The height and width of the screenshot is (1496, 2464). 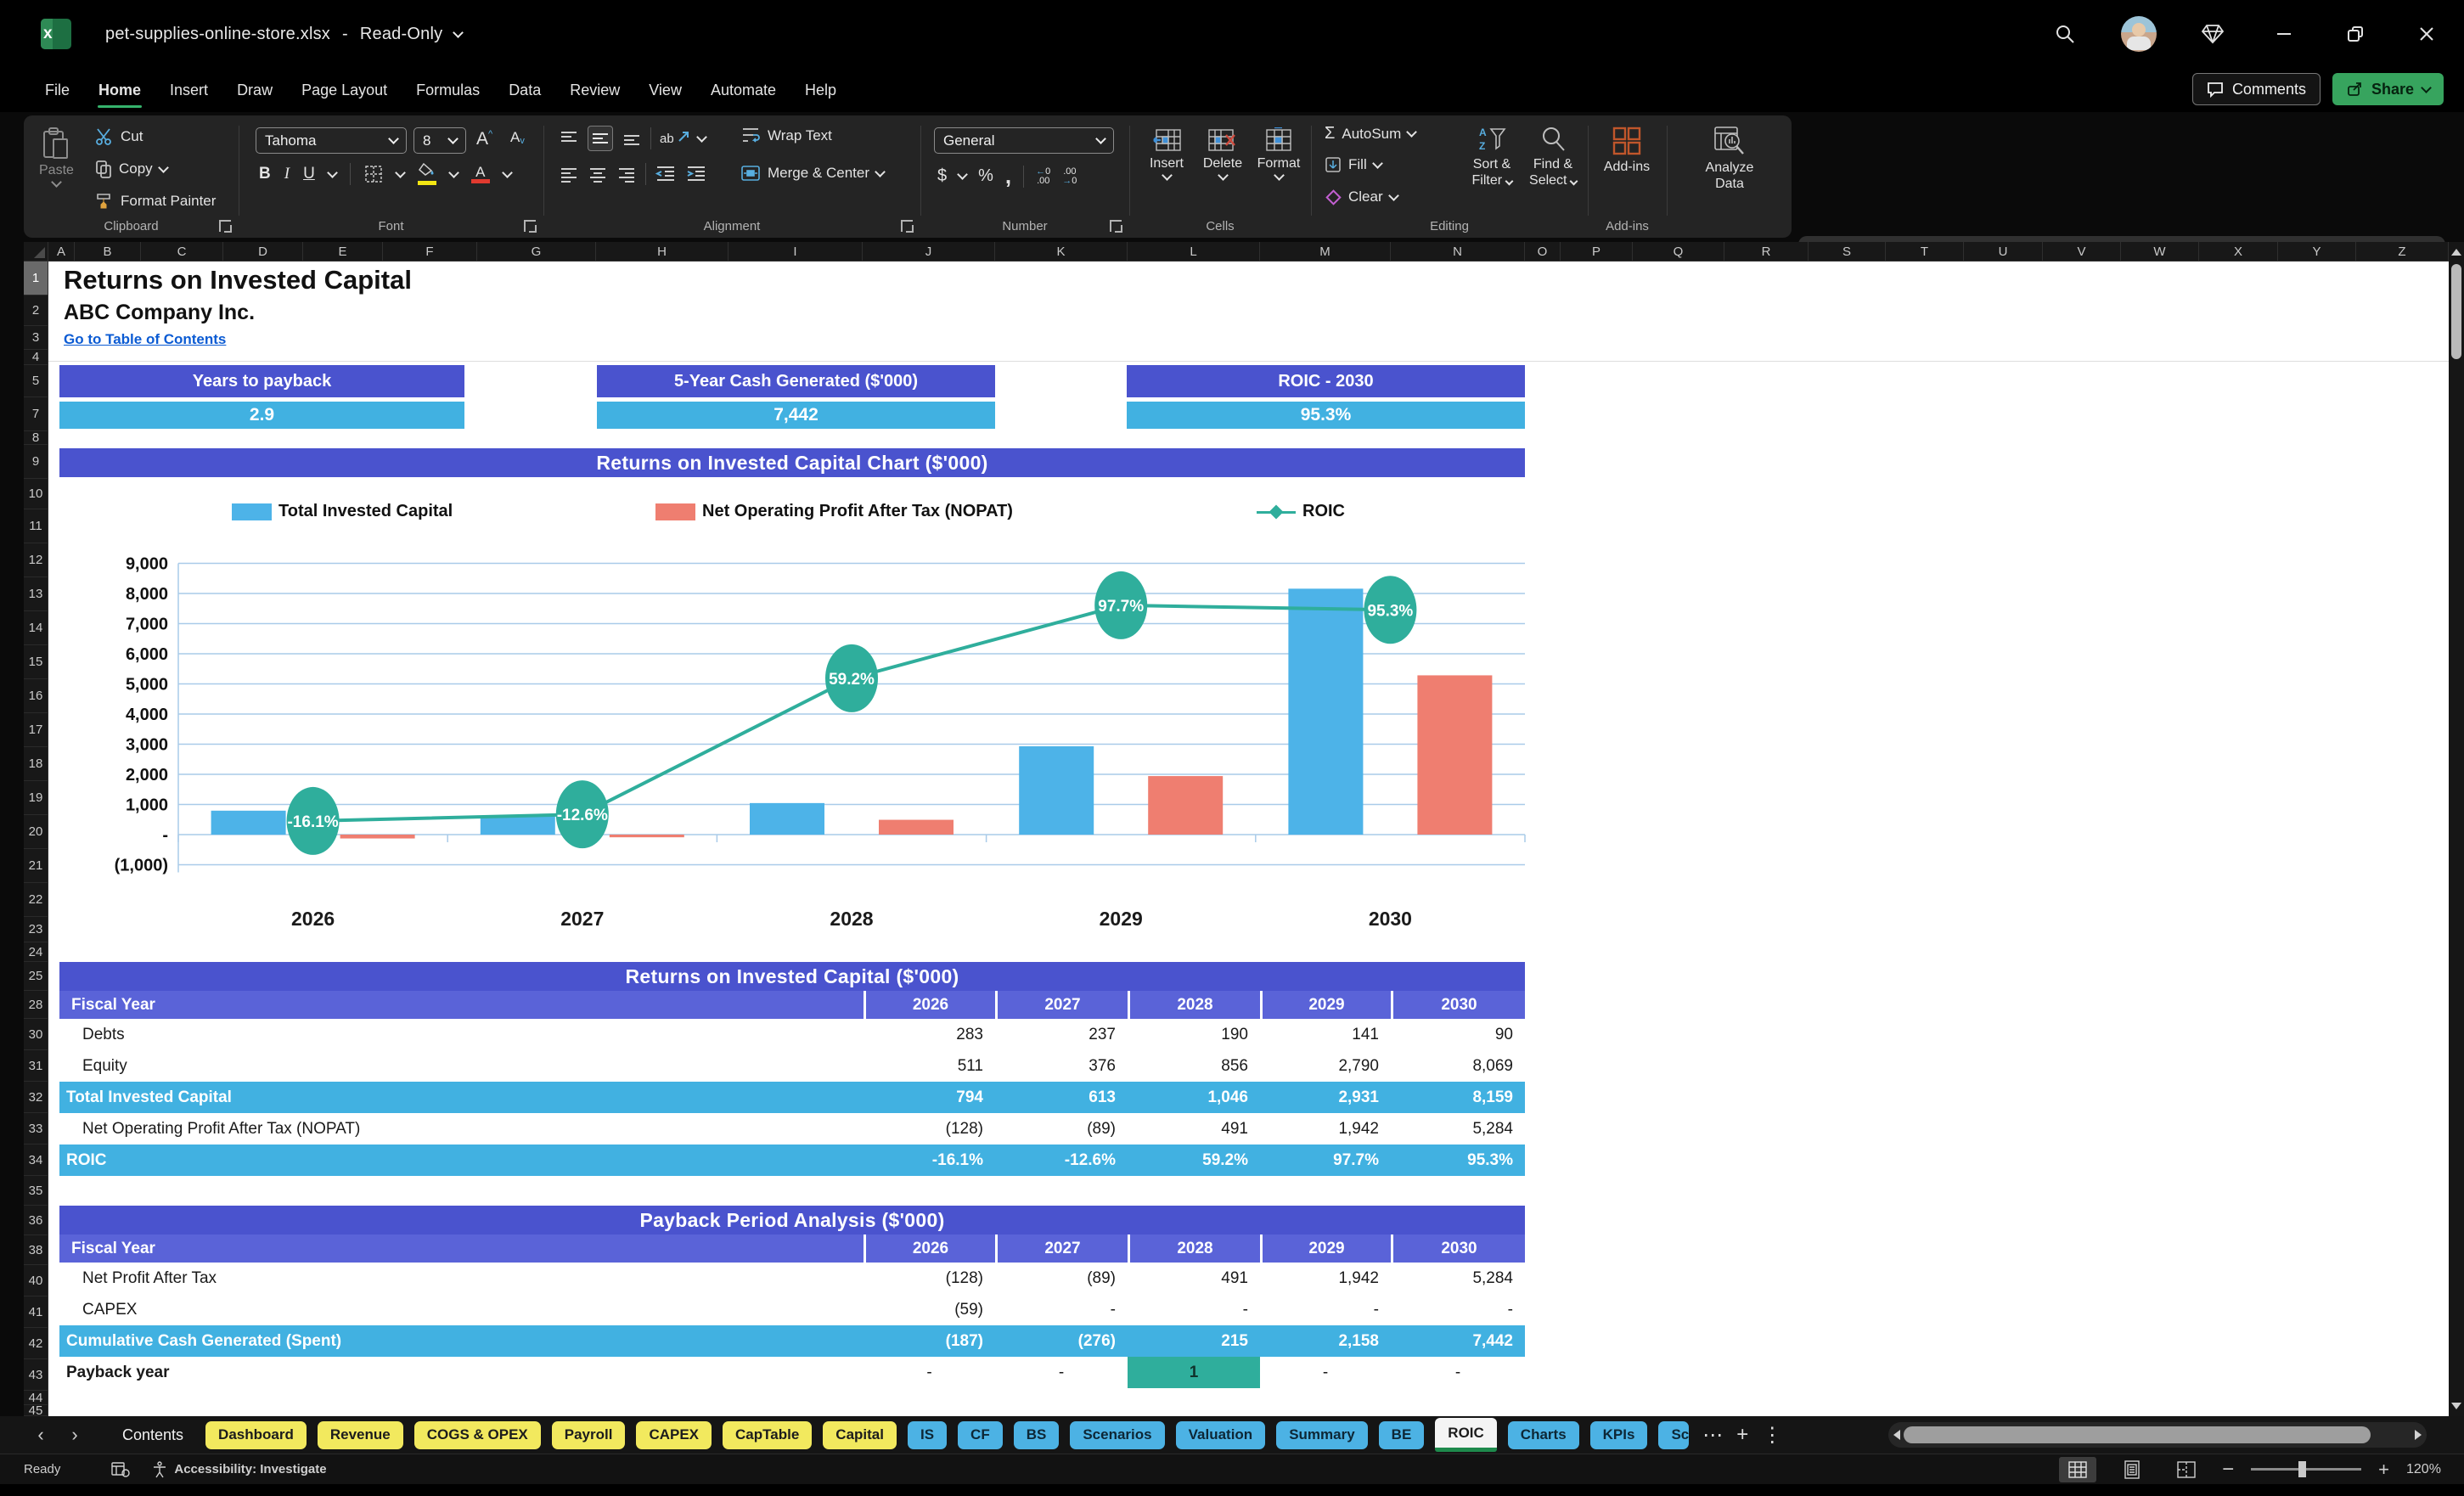 I want to click on payback-table-cell-2030: 7,442, so click(x=1458, y=1341).